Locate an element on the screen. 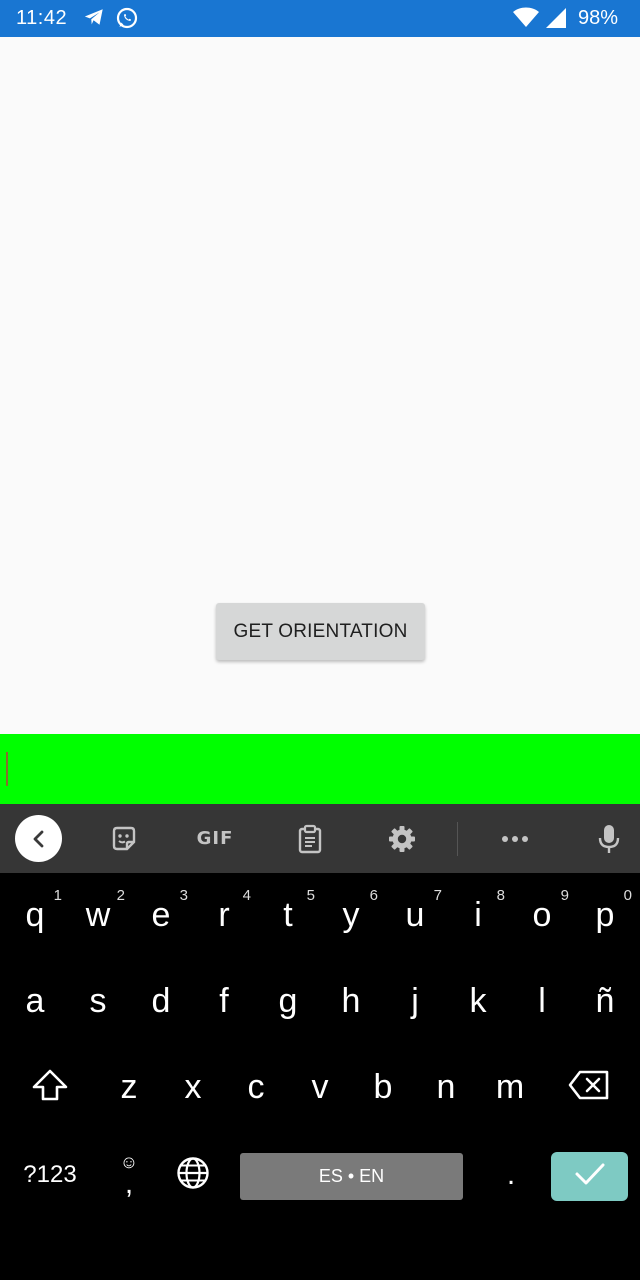  key-label: l is located at coordinates (542, 1001).